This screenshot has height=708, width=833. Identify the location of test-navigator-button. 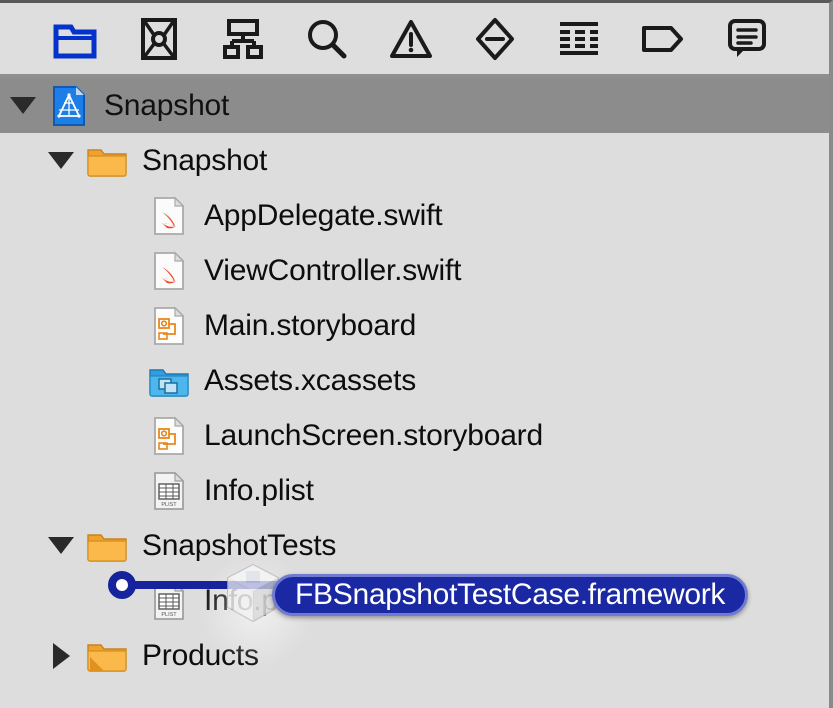
(495, 39).